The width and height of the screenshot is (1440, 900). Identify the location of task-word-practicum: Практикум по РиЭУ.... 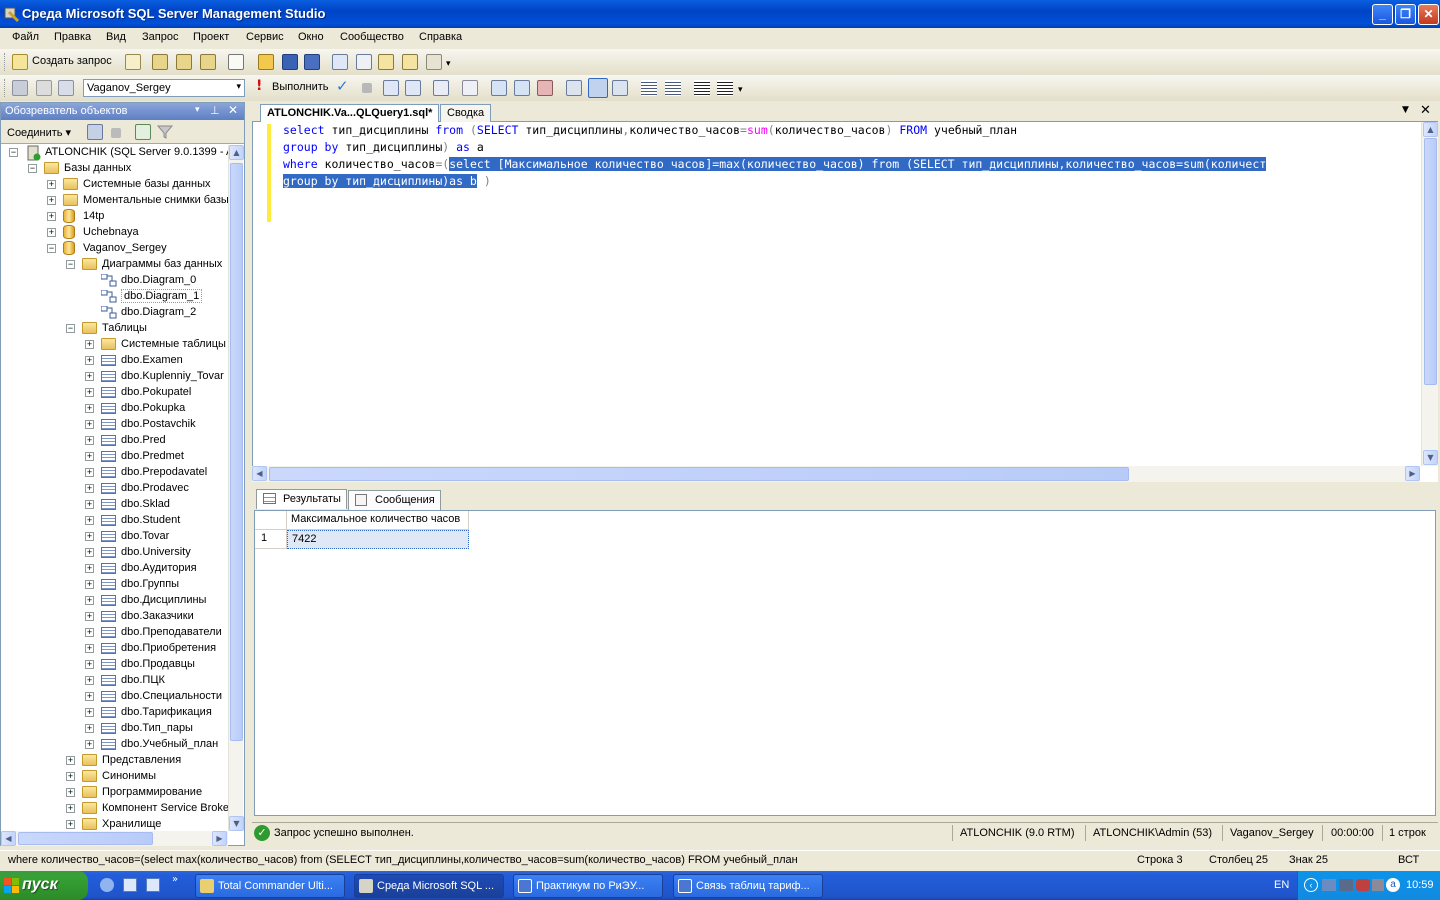
(588, 886).